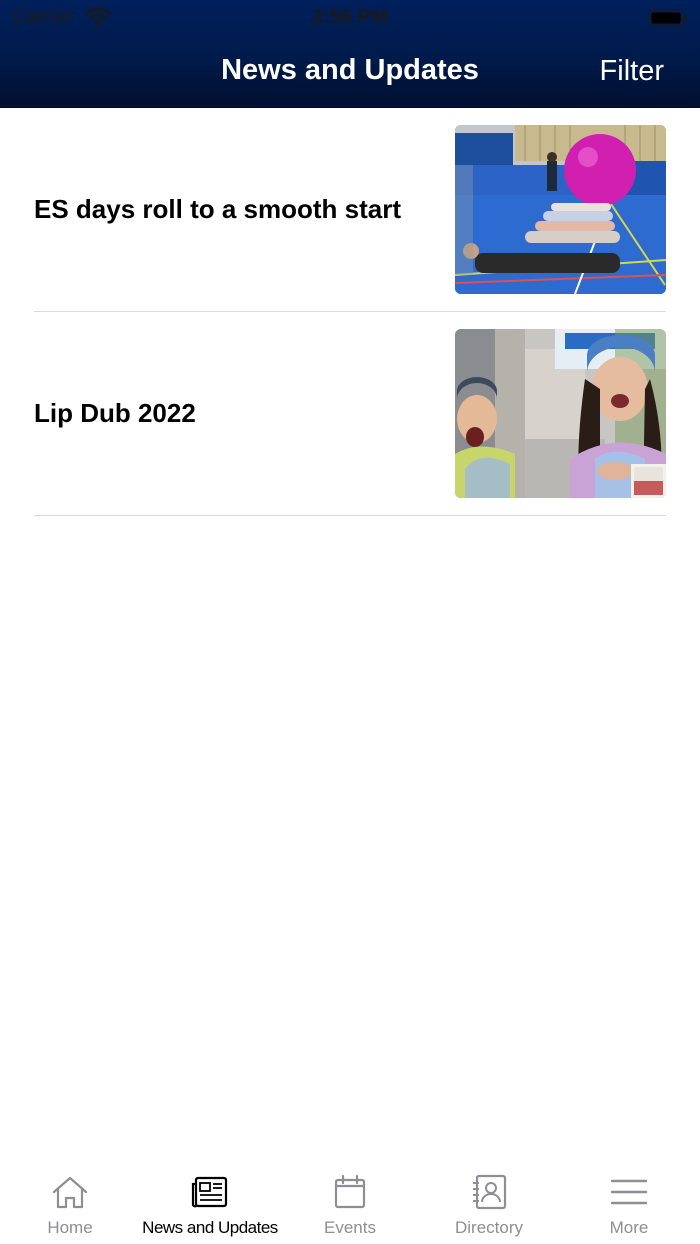 This screenshot has width=700, height=1244. What do you see at coordinates (629, 1192) in the screenshot?
I see `menu-icon` at bounding box center [629, 1192].